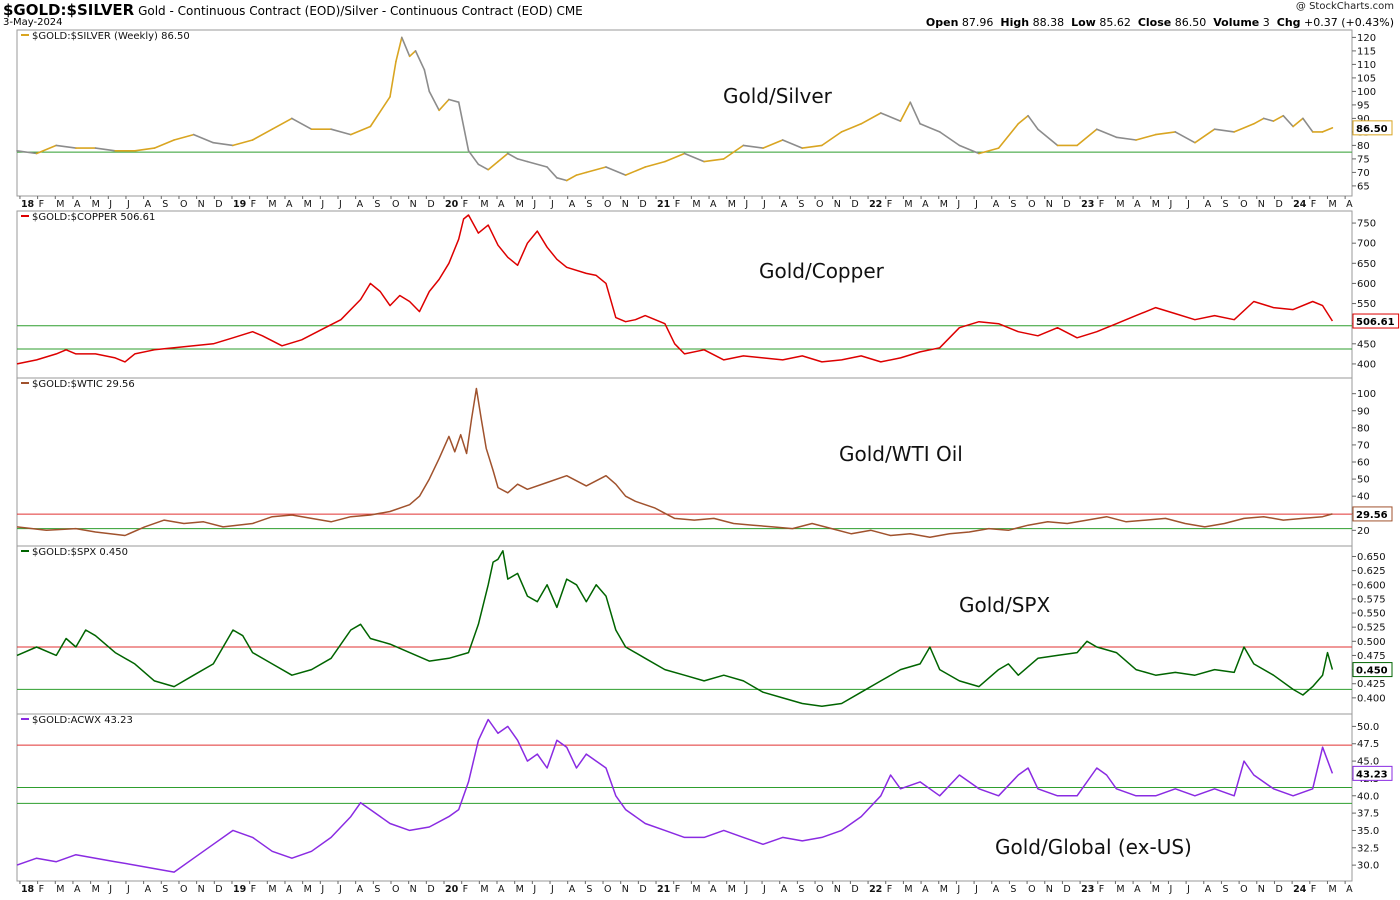 The height and width of the screenshot is (900, 1400). What do you see at coordinates (1363, 411) in the screenshot?
I see `y-tick-label: 90` at bounding box center [1363, 411].